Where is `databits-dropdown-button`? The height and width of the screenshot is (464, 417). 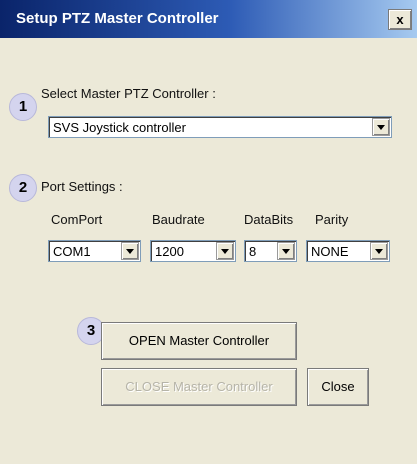 databits-dropdown-button is located at coordinates (286, 251).